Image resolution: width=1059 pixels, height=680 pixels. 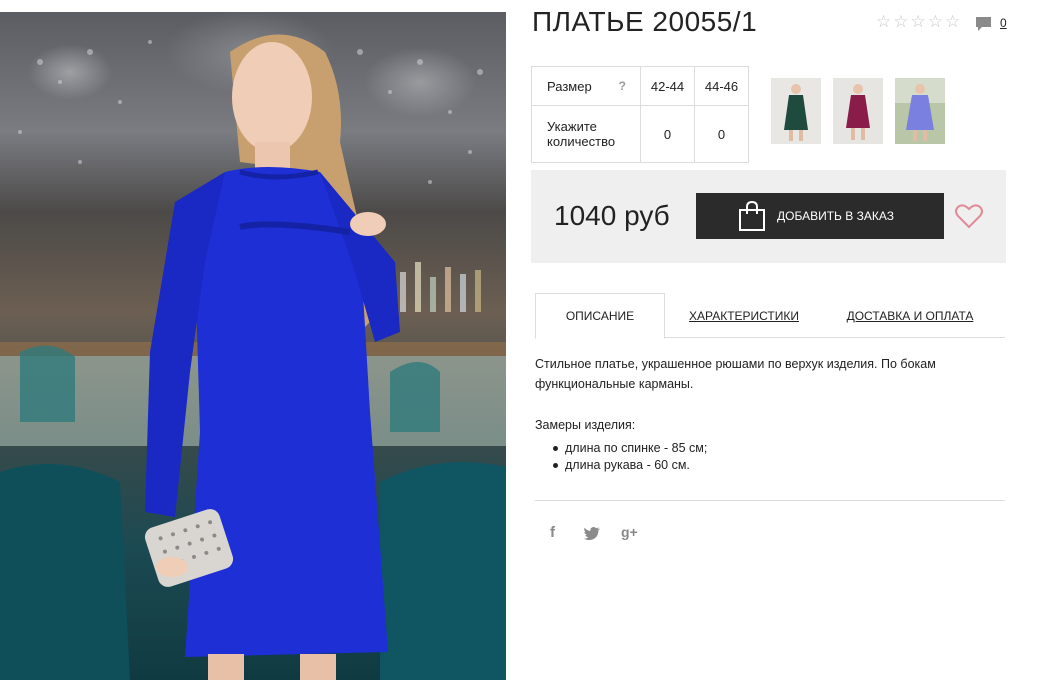 I want to click on size-label: Размер, so click(x=569, y=86).